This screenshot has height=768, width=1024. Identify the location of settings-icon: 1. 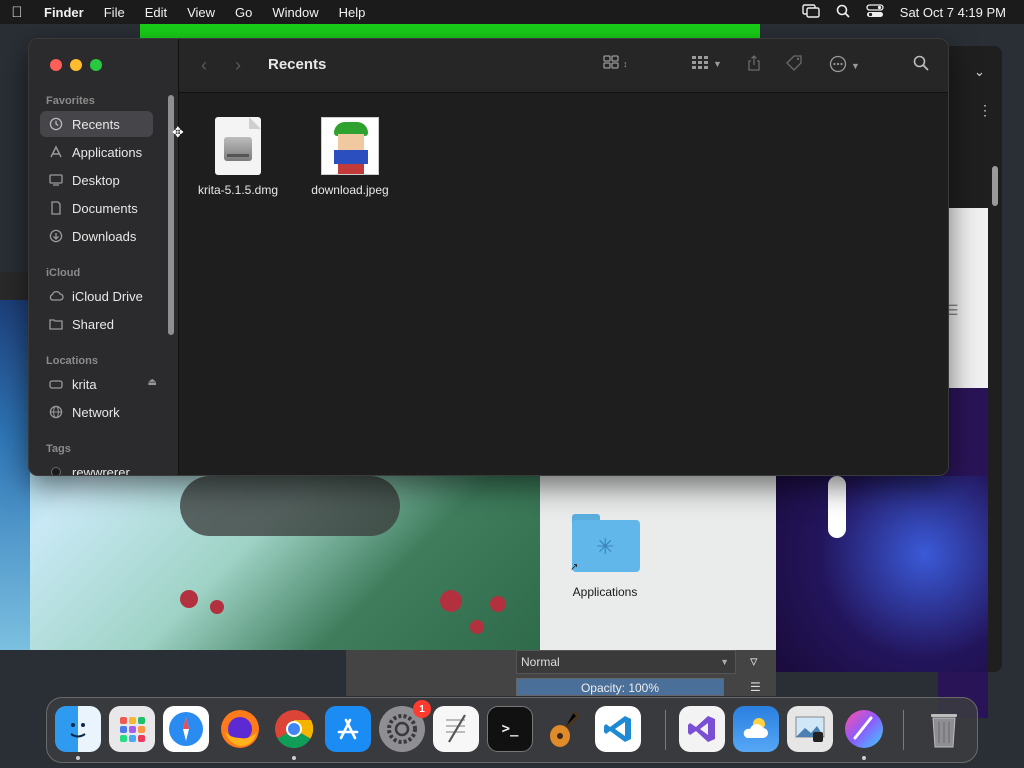
(405, 726).